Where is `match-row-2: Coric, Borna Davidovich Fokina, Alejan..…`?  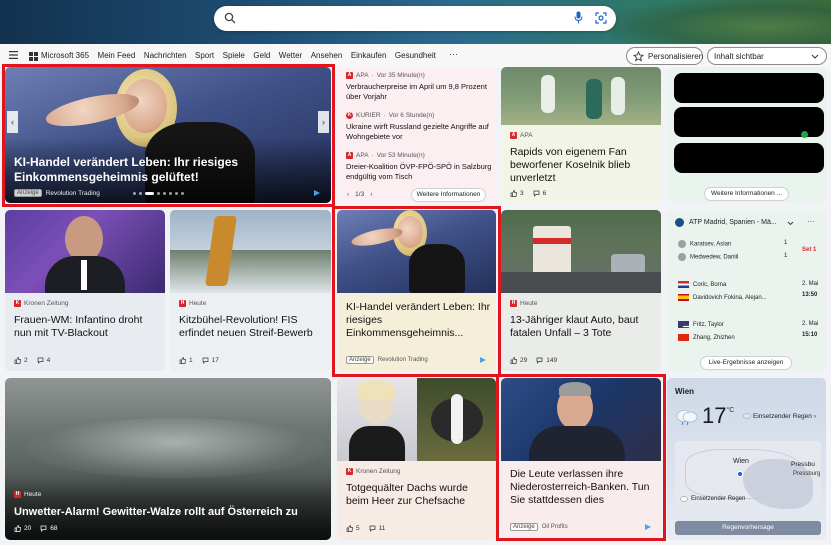
match-row-2: Coric, Borna Davidovich Fokina, Alejan..… is located at coordinates (749, 295).